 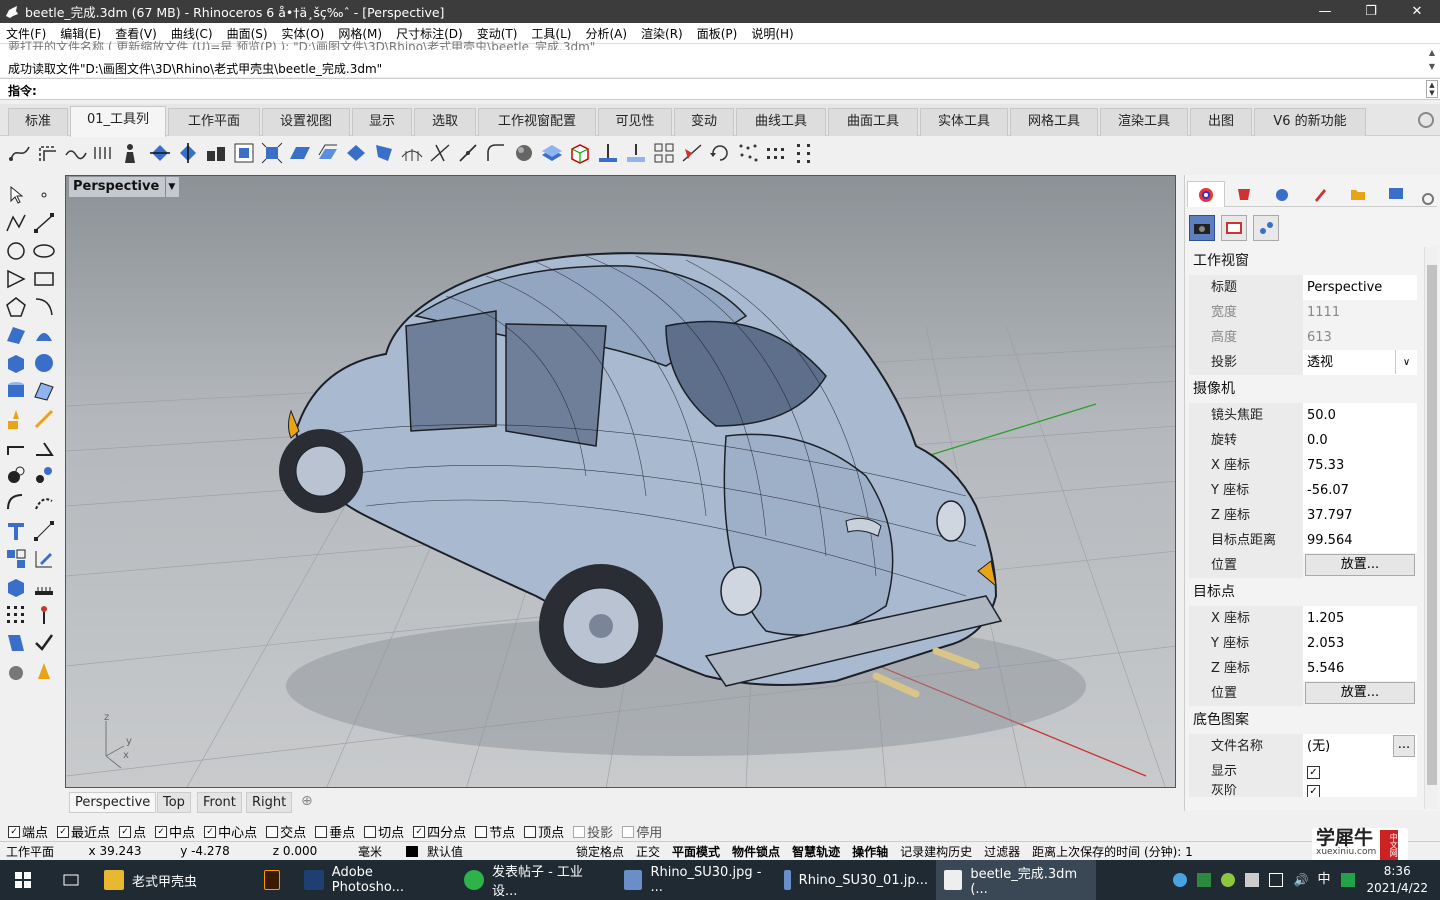 I want to click on rebuild-curve-icon, so click(x=104, y=153).